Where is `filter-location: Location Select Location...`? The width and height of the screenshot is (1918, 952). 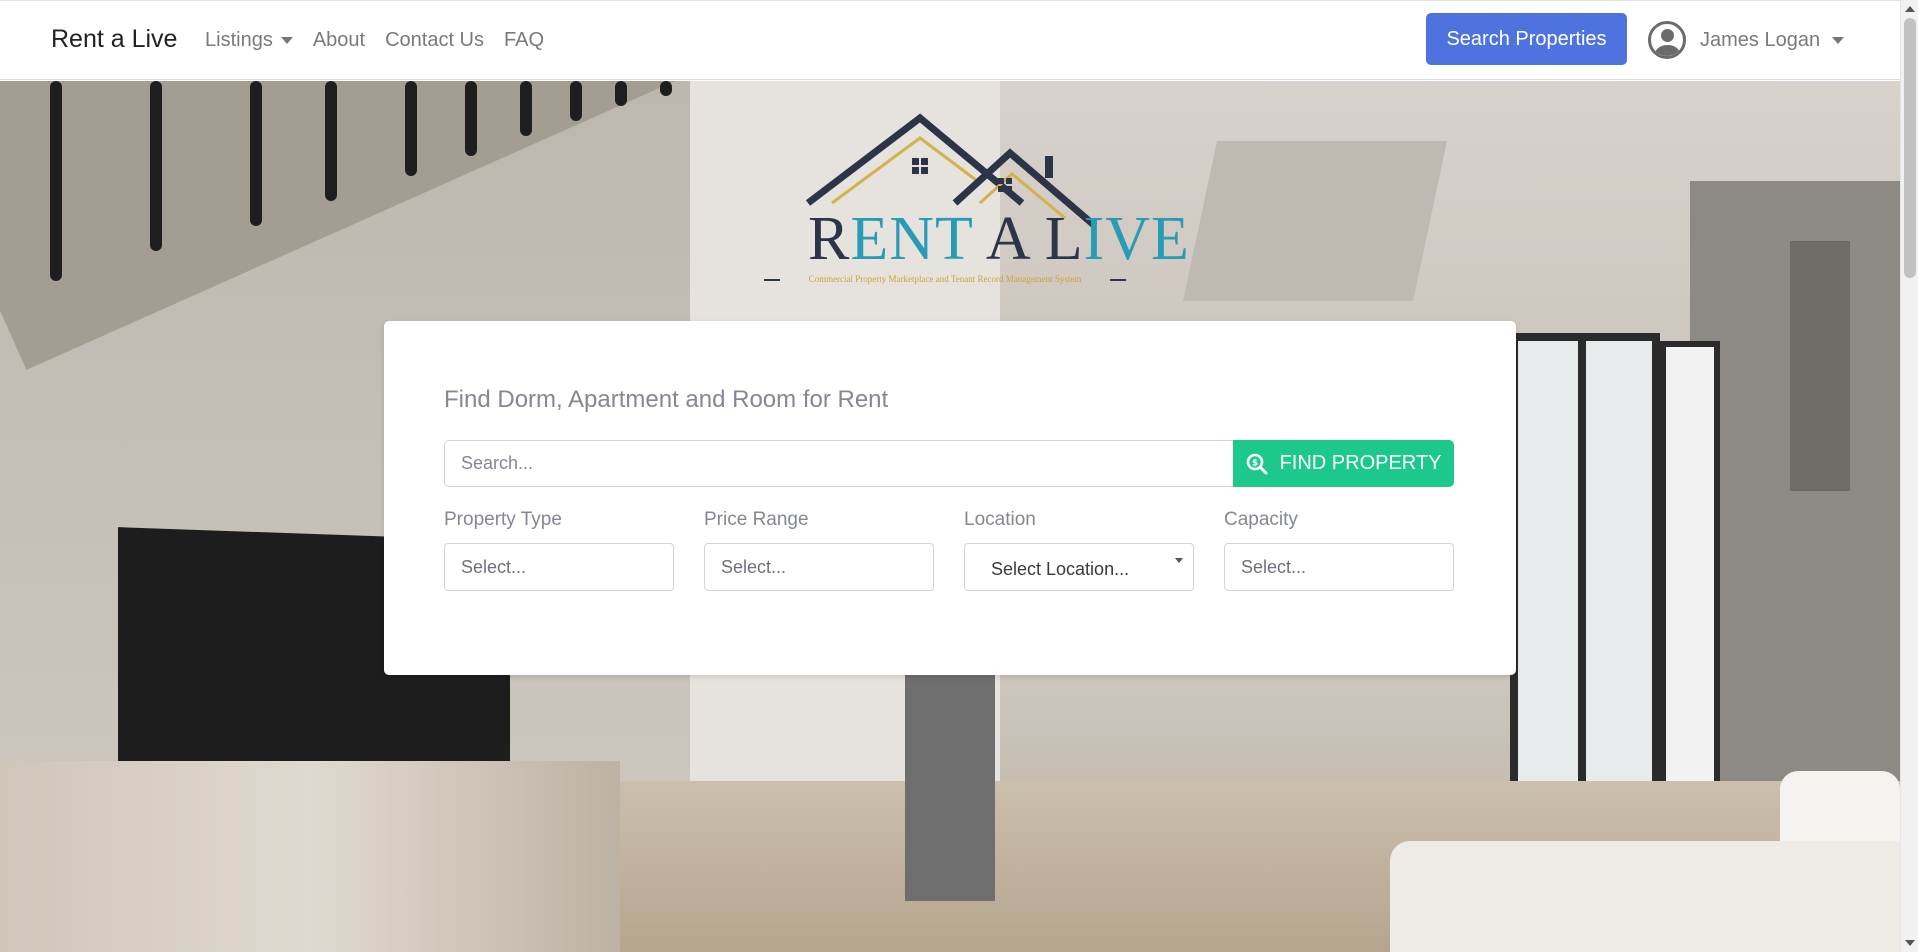
filter-location: Location Select Location... is located at coordinates (1079, 550).